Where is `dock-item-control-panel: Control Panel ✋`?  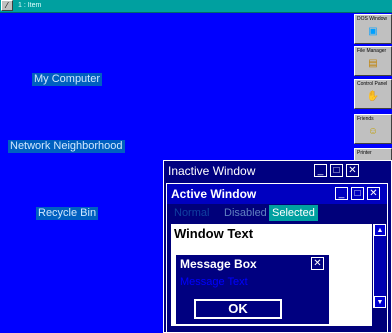
dock-item-control-panel: Control Panel ✋ is located at coordinates (373, 94).